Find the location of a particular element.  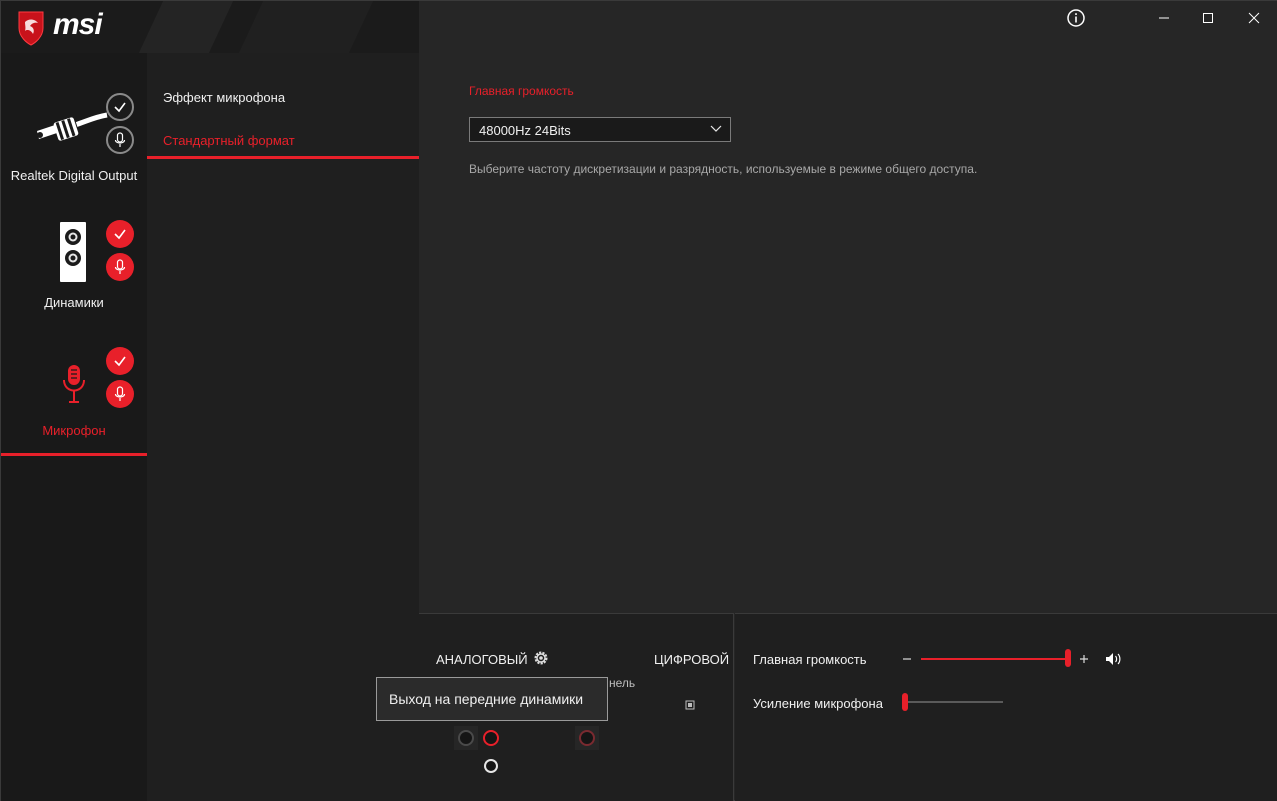

minimize-button is located at coordinates (1164, 18).